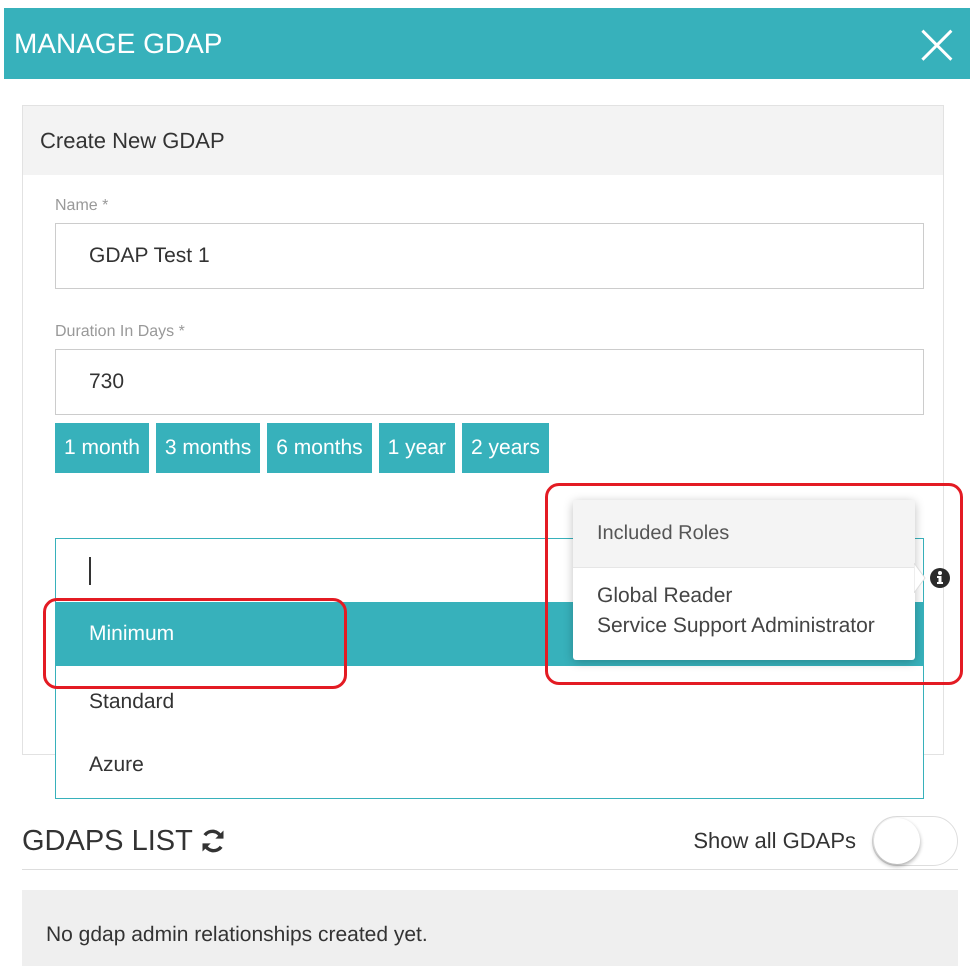 This screenshot has height=966, width=970. Describe the element at coordinates (120, 332) in the screenshot. I see `field-label: Duration In Days *` at that location.